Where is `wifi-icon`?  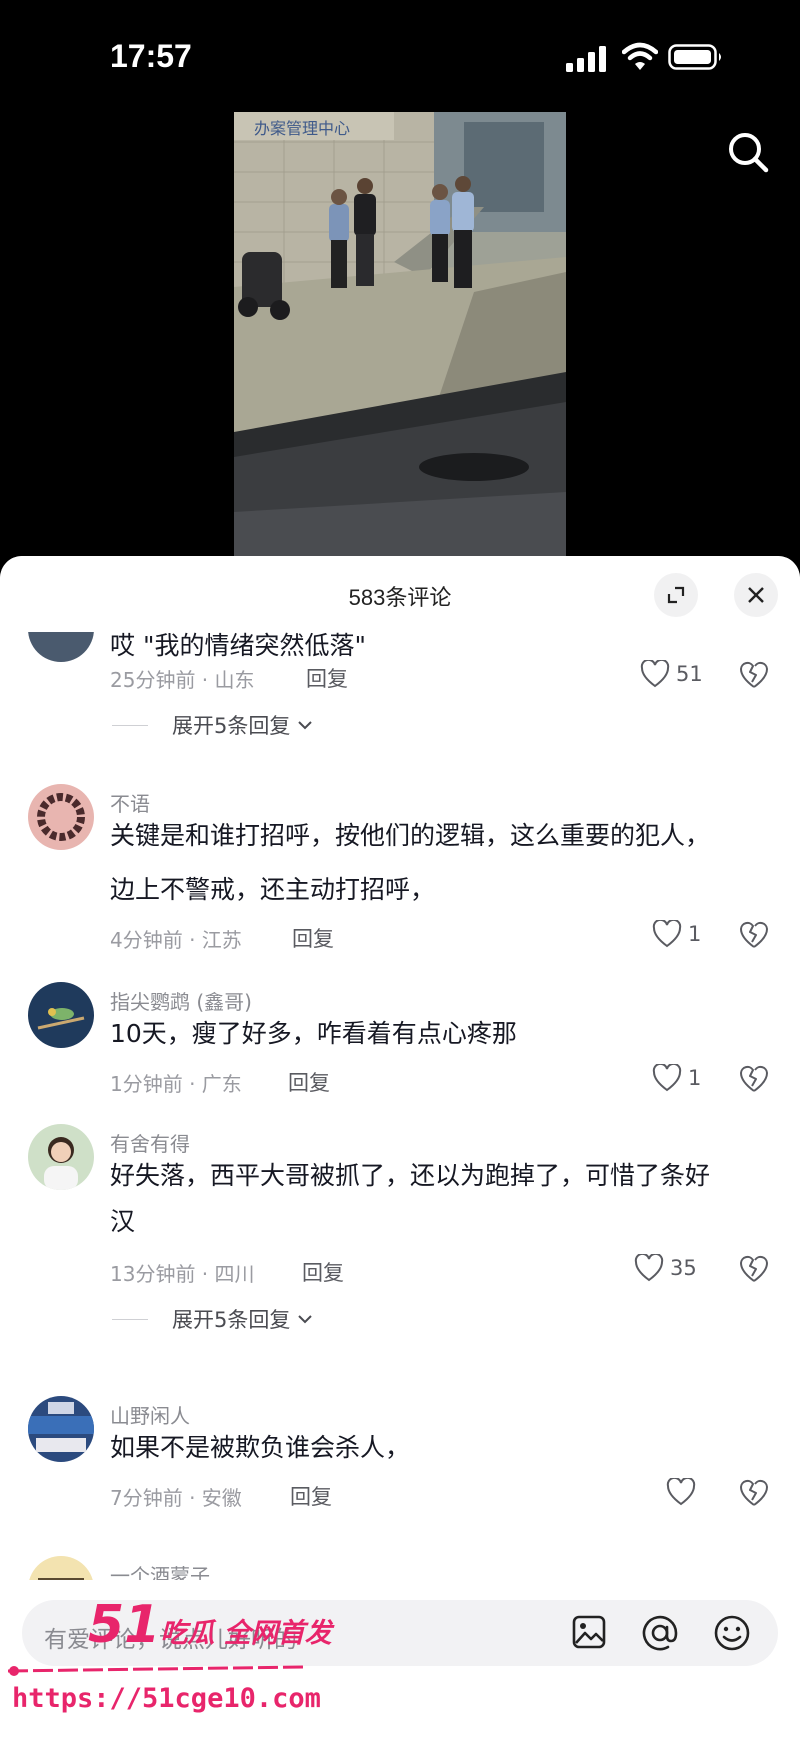 wifi-icon is located at coordinates (640, 56).